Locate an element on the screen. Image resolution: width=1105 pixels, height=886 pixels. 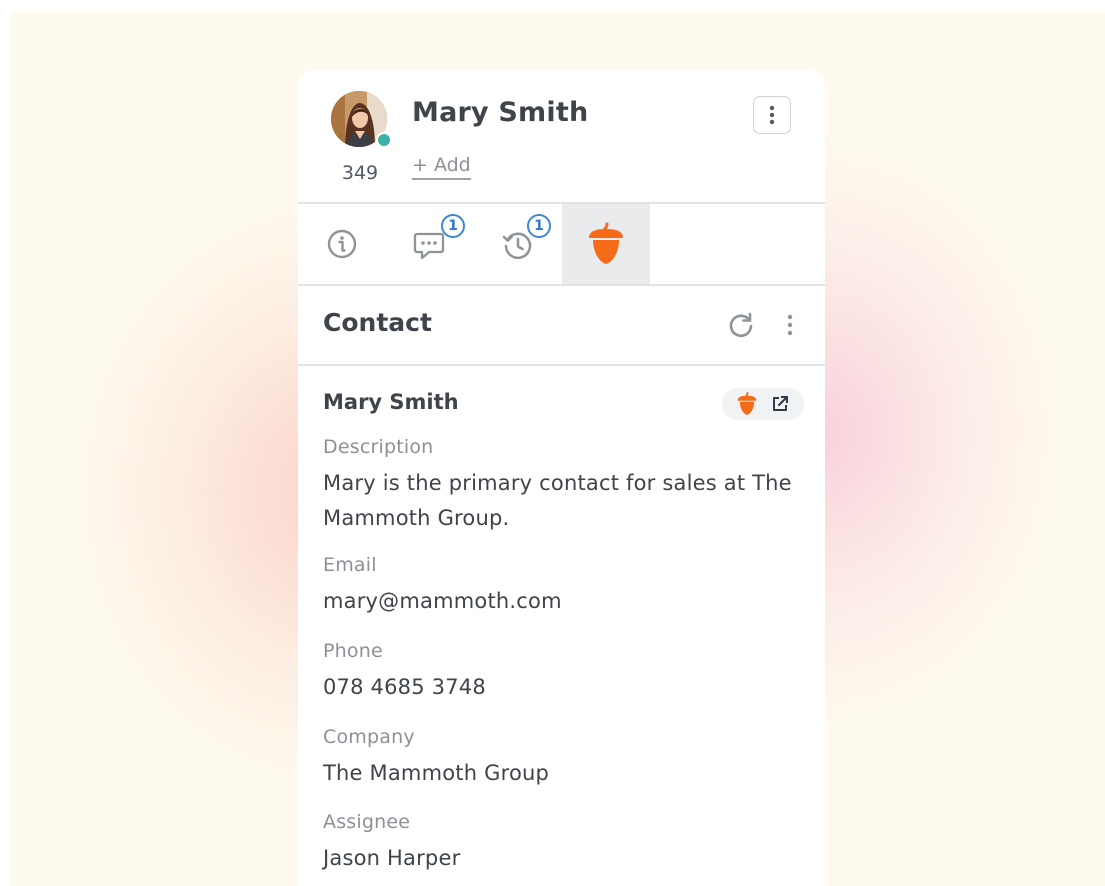
open-record-button is located at coordinates (763, 404).